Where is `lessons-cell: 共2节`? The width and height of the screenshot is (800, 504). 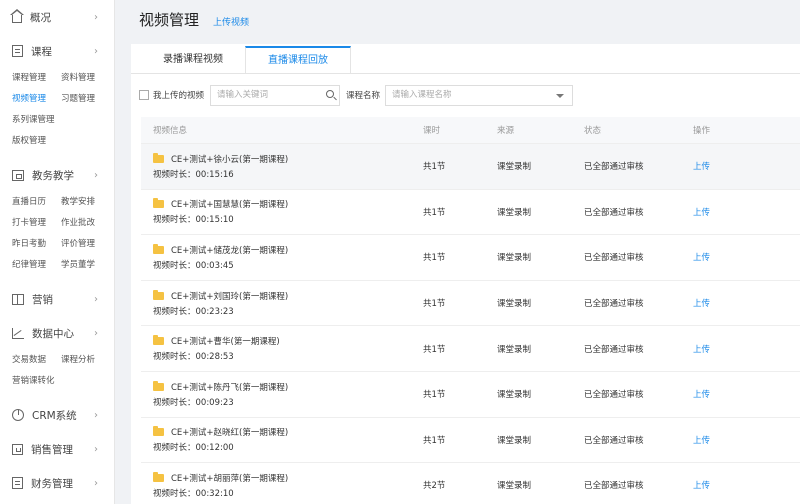 lessons-cell: 共2节 is located at coordinates (434, 486).